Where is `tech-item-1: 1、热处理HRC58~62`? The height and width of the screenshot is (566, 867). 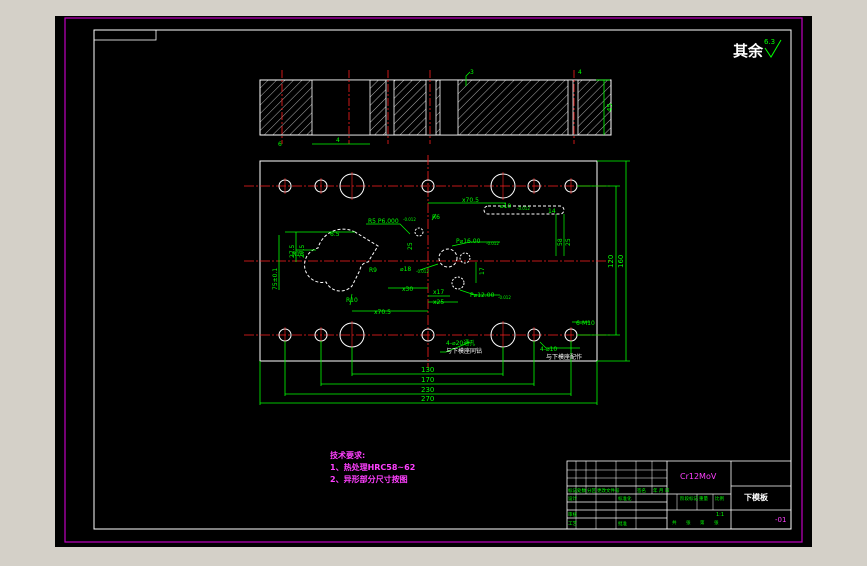
tech-item-1: 1、热处理HRC58~62 is located at coordinates (372, 467).